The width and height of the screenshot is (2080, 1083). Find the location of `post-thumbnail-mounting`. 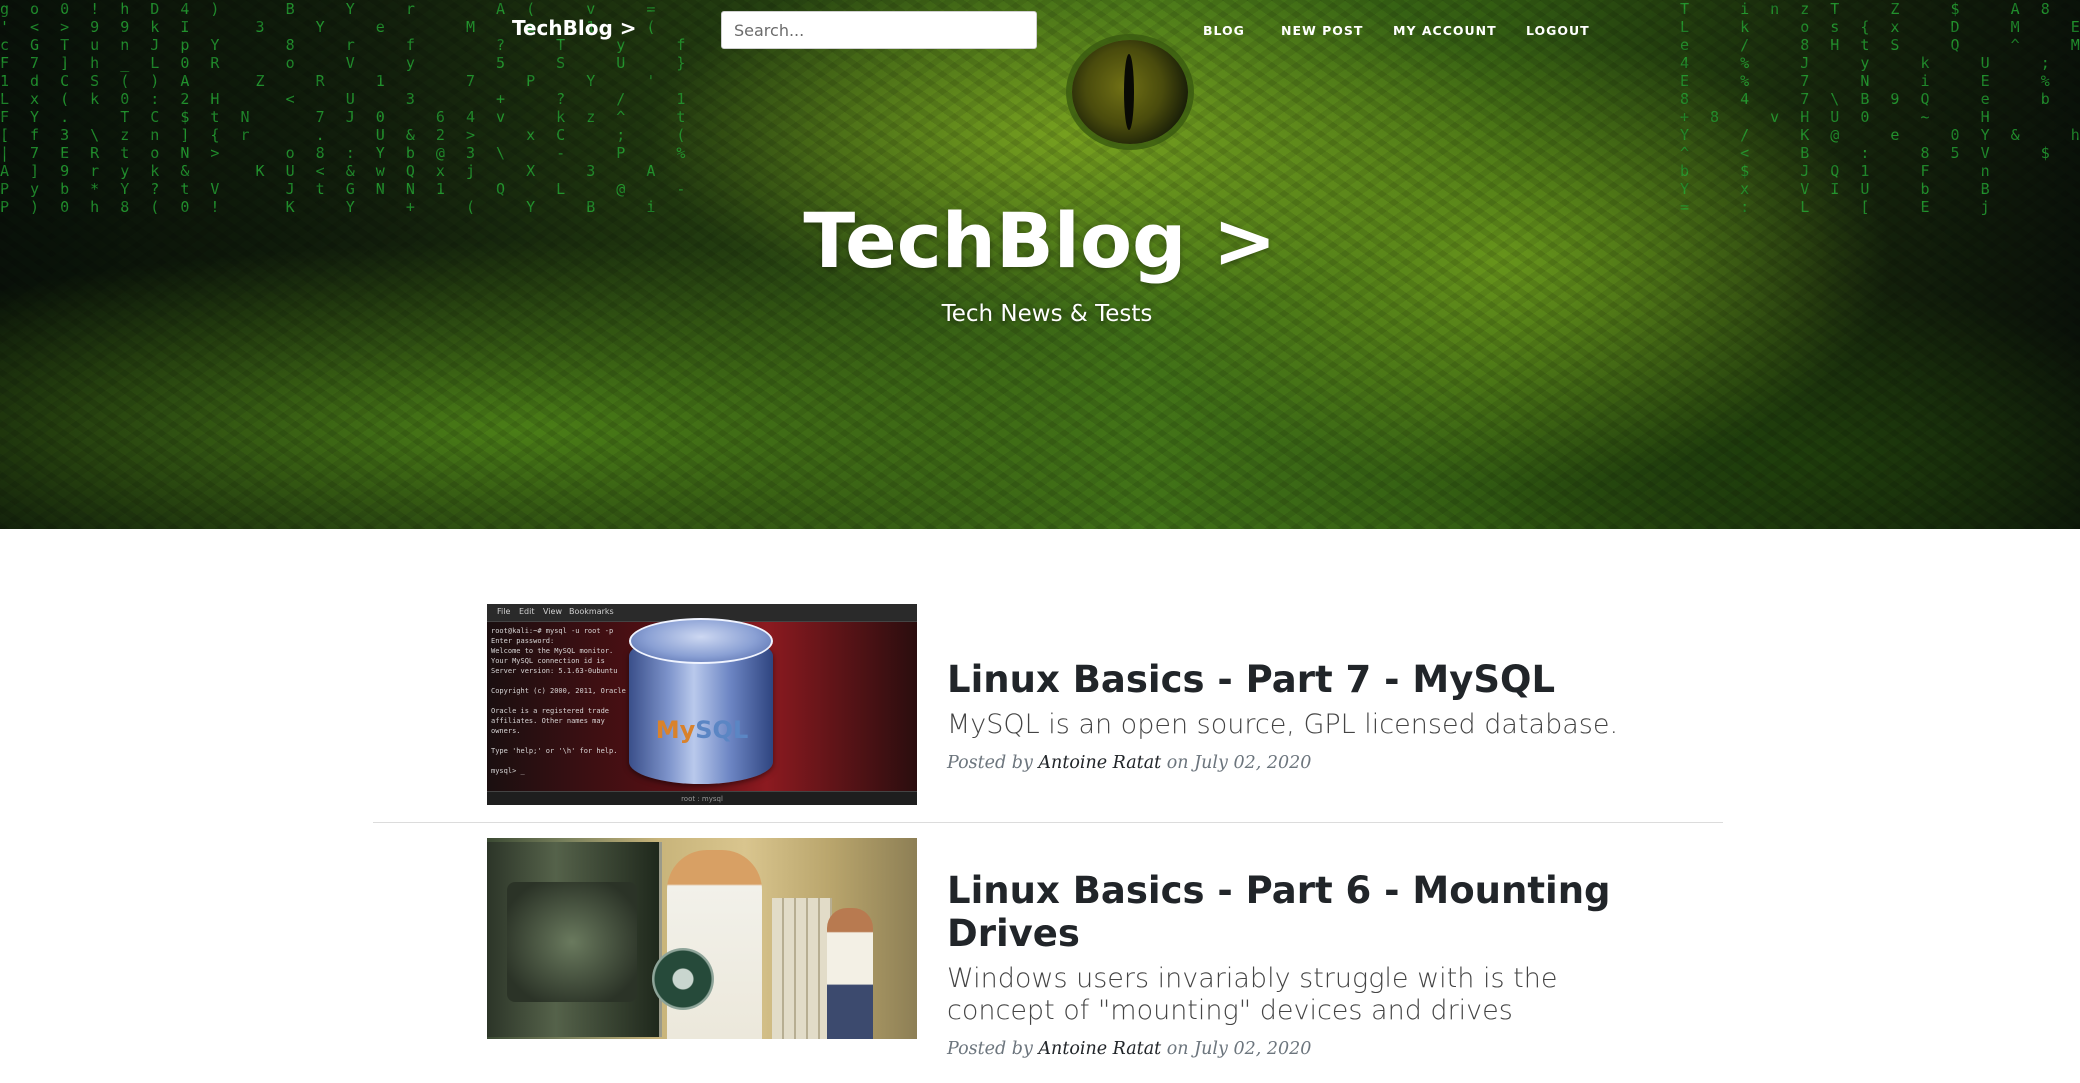

post-thumbnail-mounting is located at coordinates (702, 938).